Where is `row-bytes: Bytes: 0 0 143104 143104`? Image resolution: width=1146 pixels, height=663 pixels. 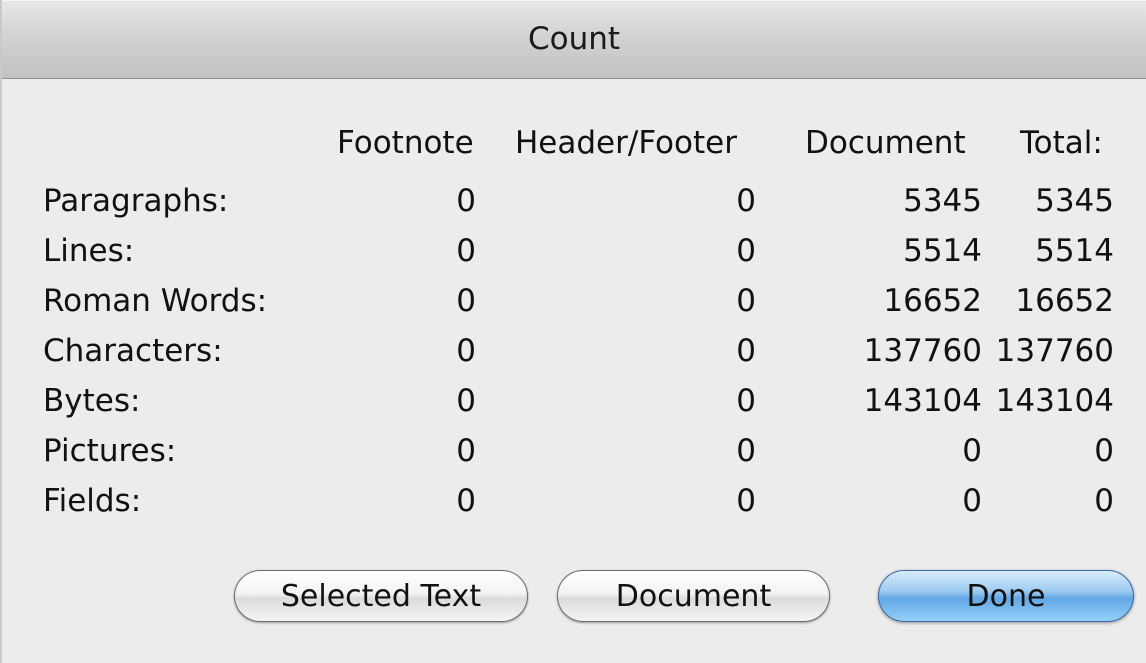 row-bytes: Bytes: 0 0 143104 143104 is located at coordinates (574, 401).